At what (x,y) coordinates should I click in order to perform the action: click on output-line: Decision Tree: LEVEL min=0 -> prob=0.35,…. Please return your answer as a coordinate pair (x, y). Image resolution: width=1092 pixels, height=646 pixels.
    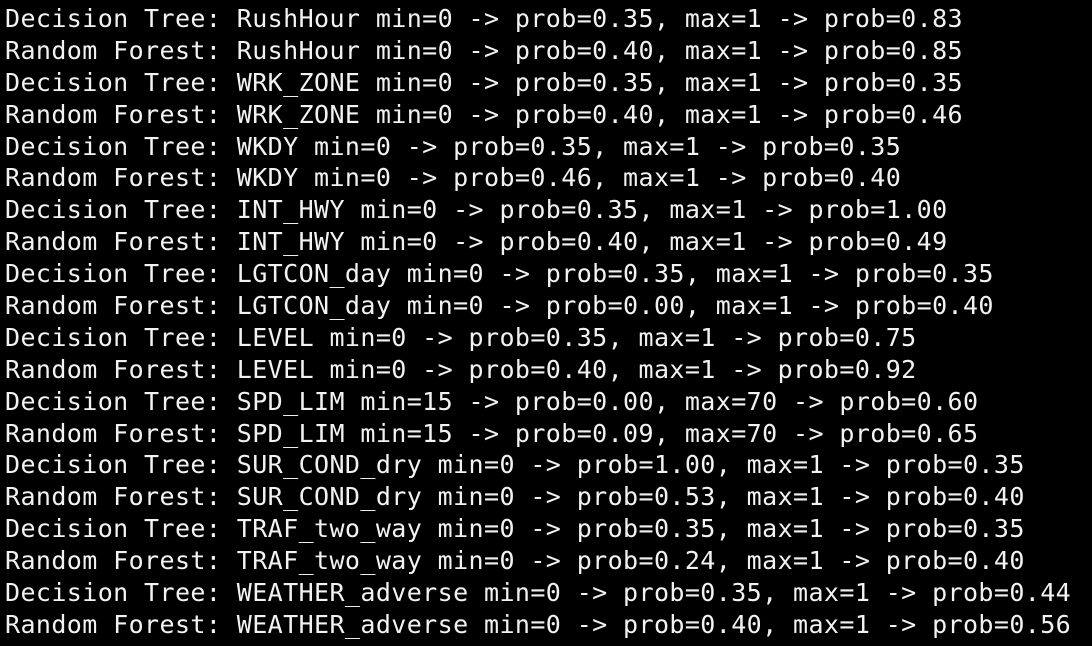
    Looking at the image, I should click on (461, 337).